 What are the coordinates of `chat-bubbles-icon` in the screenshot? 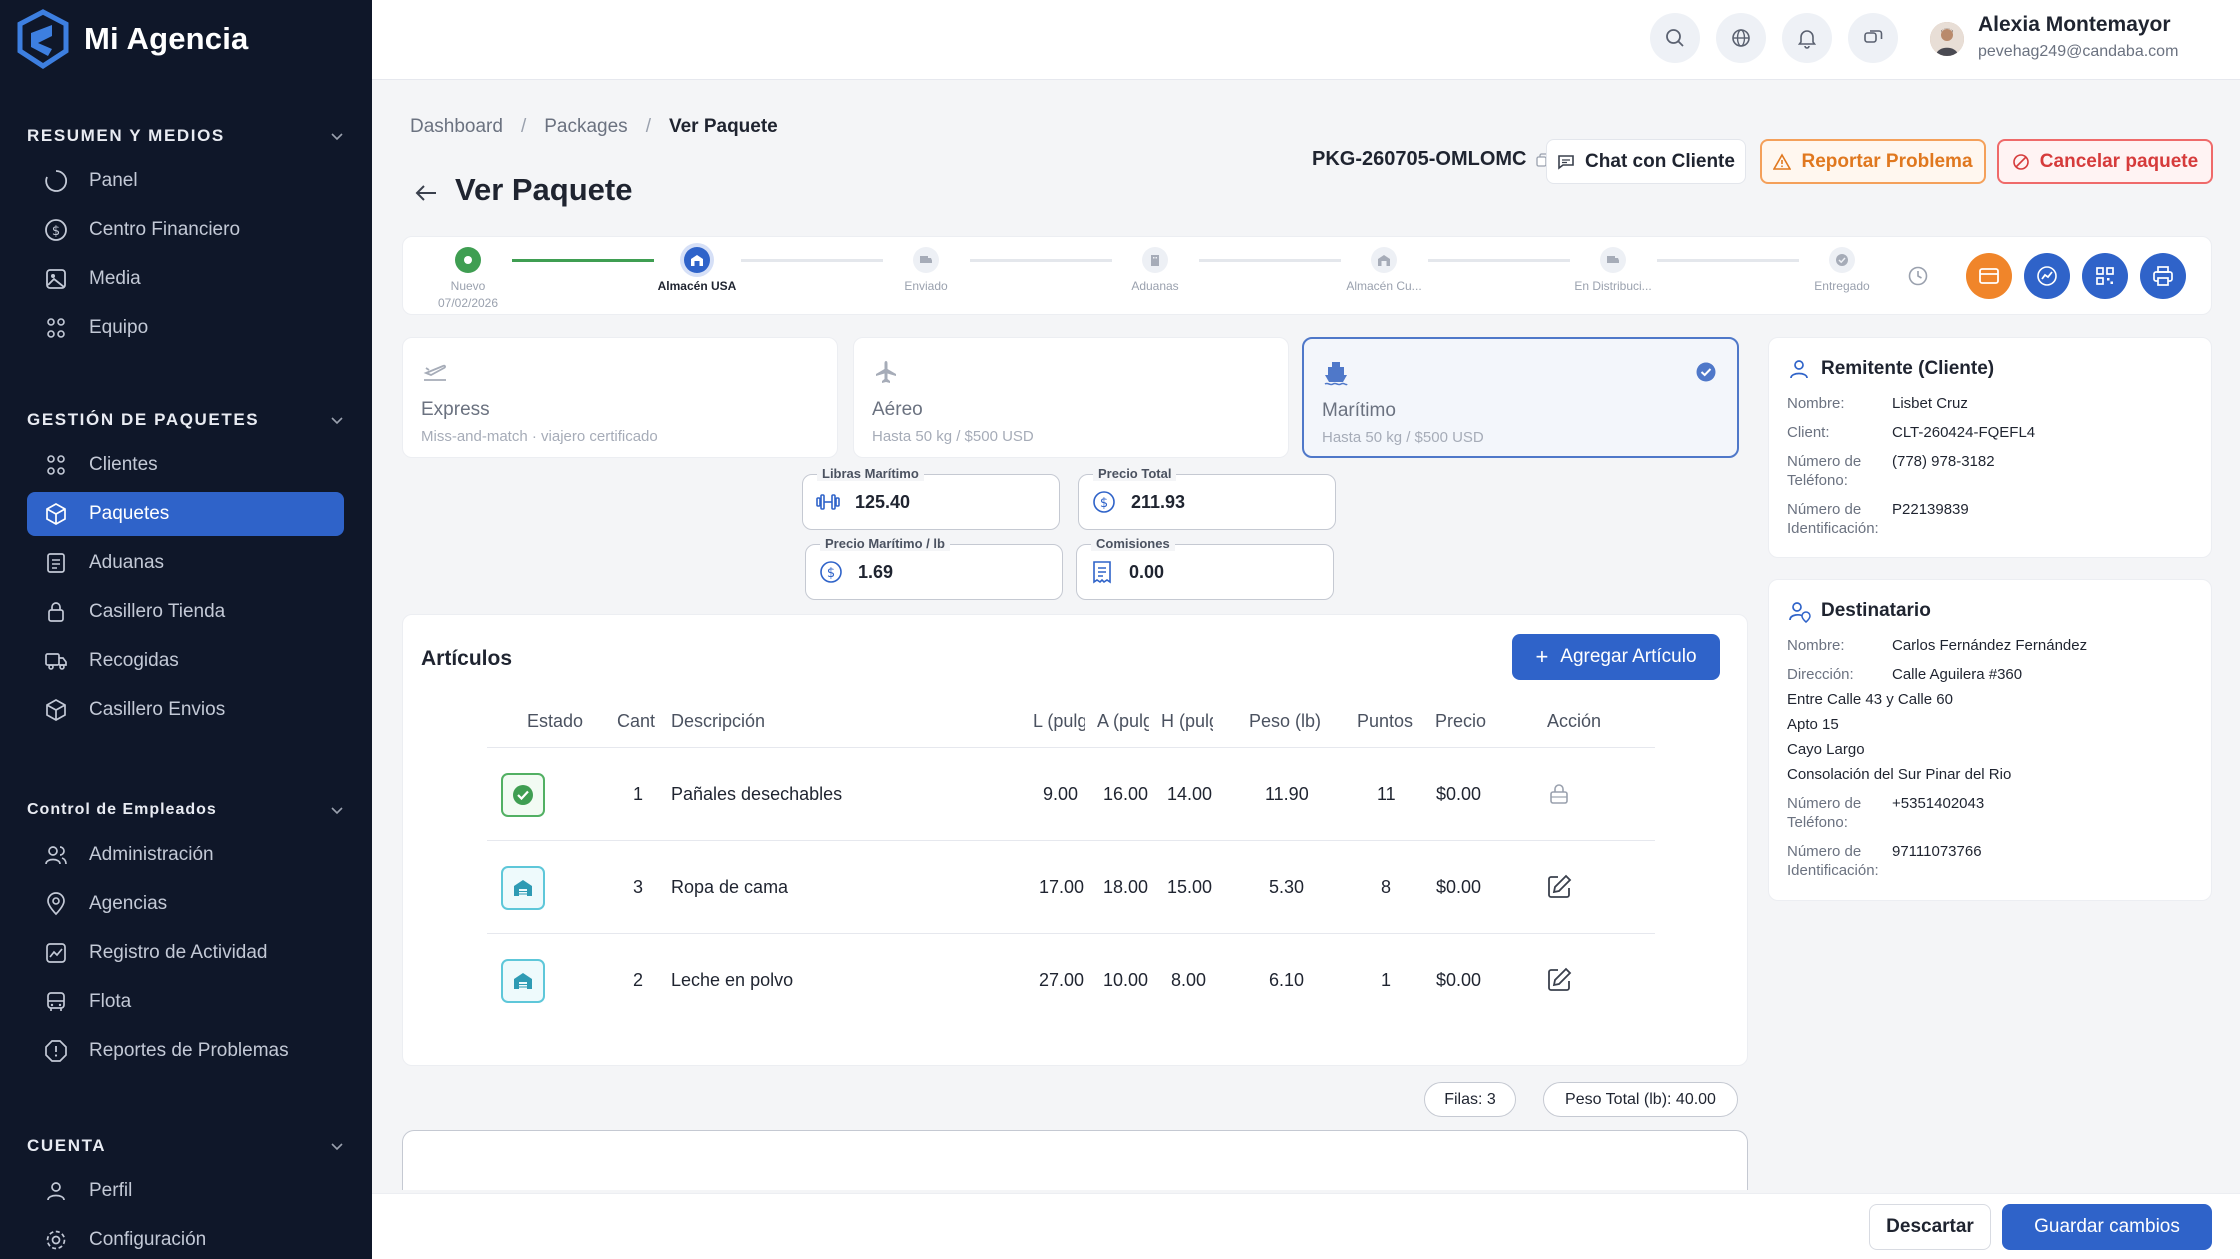 It's located at (1873, 36).